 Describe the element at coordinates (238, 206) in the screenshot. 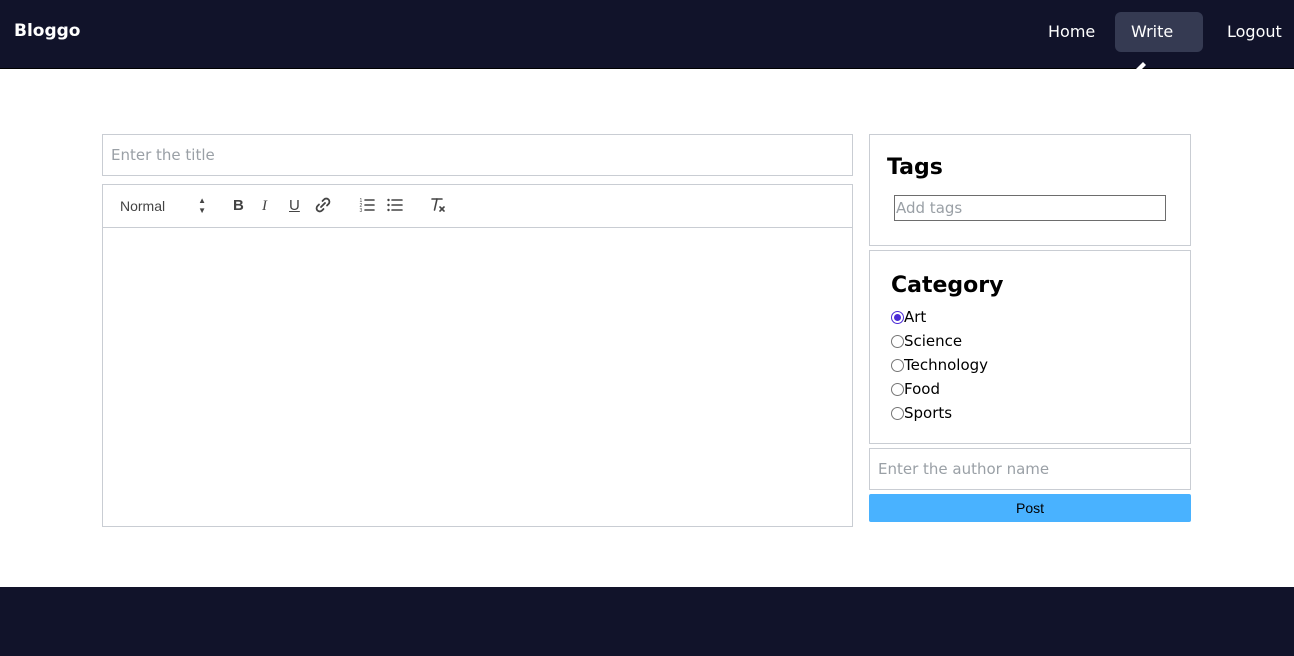

I see `bold-button: B` at that location.